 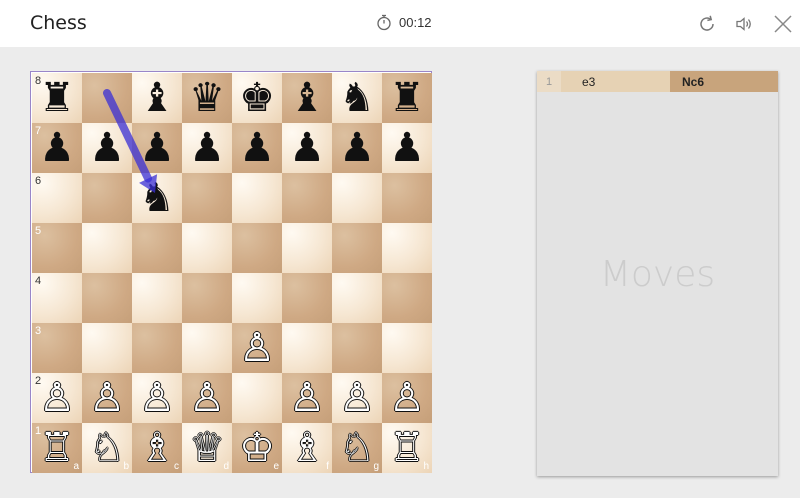 I want to click on square-b3, so click(x=107, y=348).